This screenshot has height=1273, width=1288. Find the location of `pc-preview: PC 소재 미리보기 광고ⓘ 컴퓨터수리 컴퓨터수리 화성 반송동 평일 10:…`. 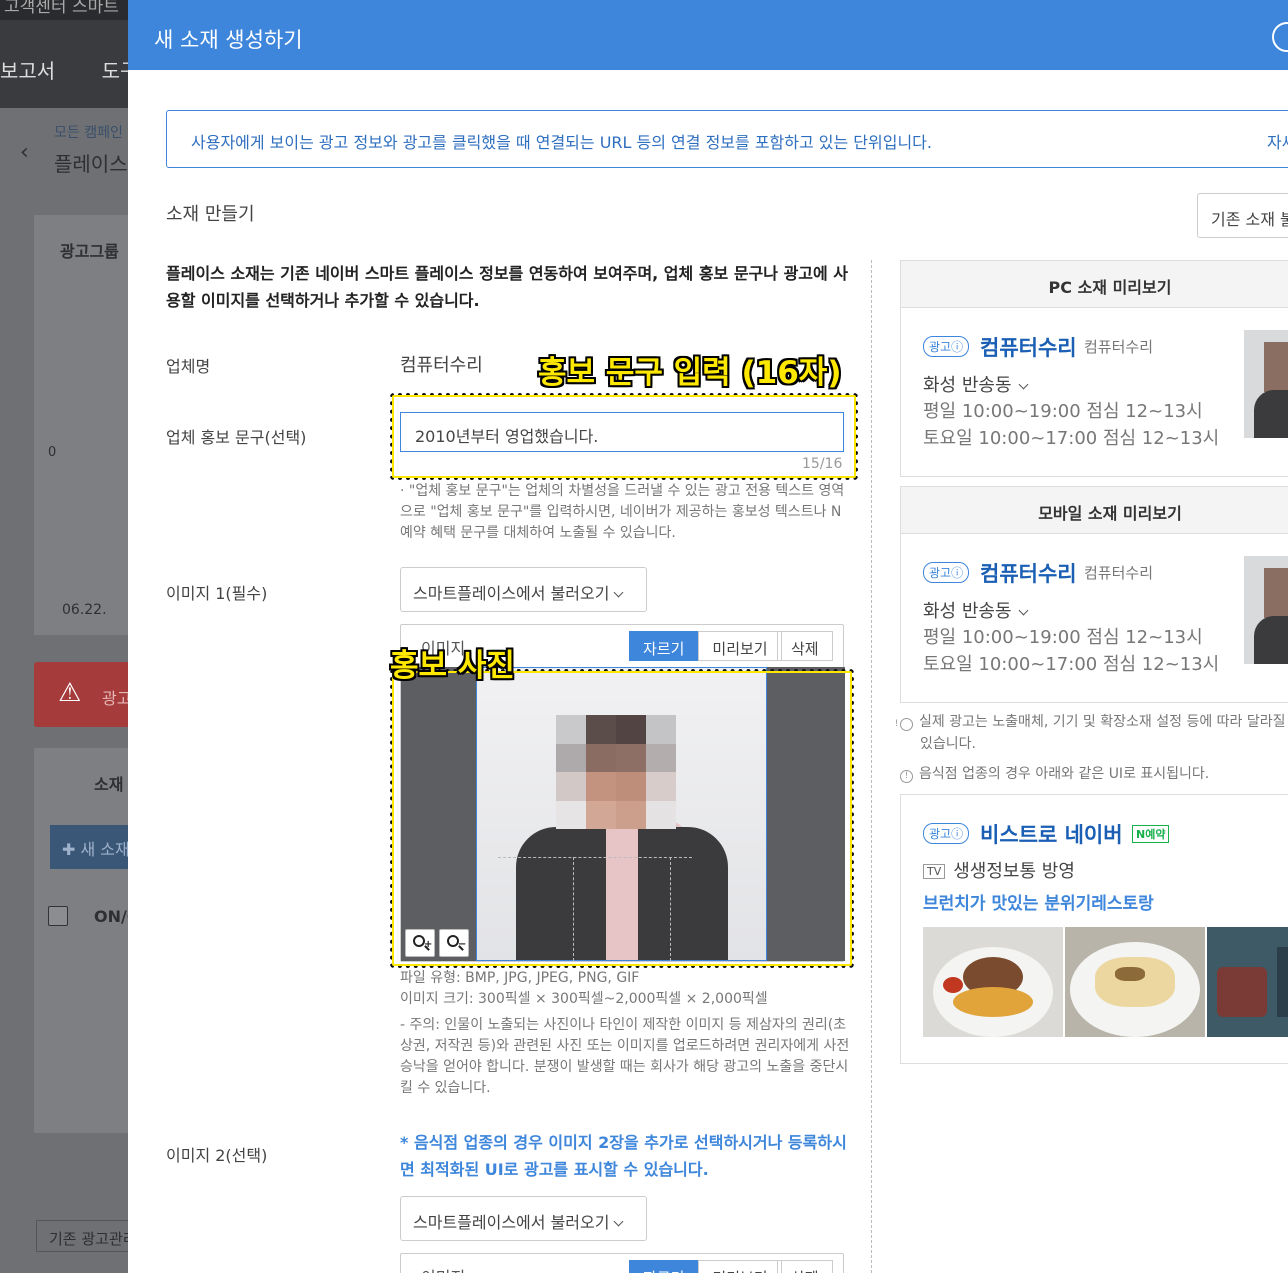

pc-preview: PC 소재 미리보기 광고ⓘ 컴퓨터수리 컴퓨터수리 화성 반송동 평일 10:… is located at coordinates (1094, 368).